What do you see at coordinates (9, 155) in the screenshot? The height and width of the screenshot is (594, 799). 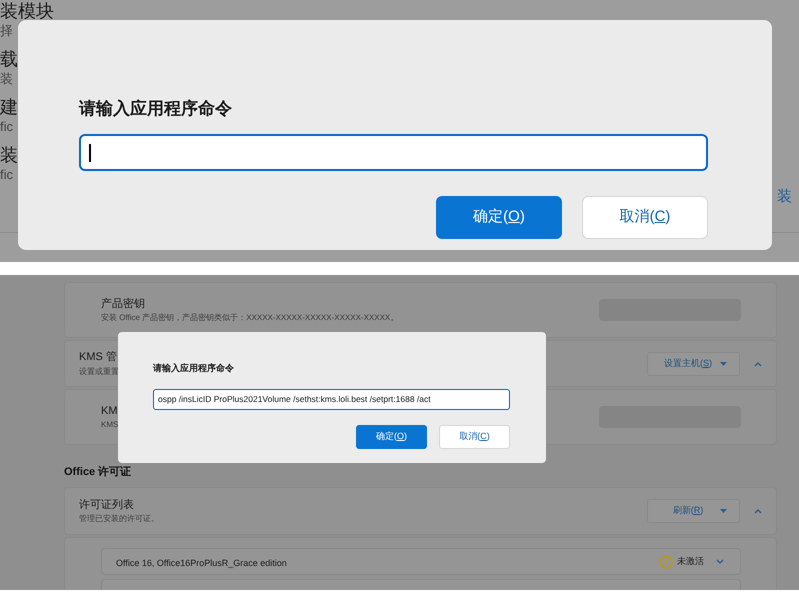 I see `setting-title: 装` at bounding box center [9, 155].